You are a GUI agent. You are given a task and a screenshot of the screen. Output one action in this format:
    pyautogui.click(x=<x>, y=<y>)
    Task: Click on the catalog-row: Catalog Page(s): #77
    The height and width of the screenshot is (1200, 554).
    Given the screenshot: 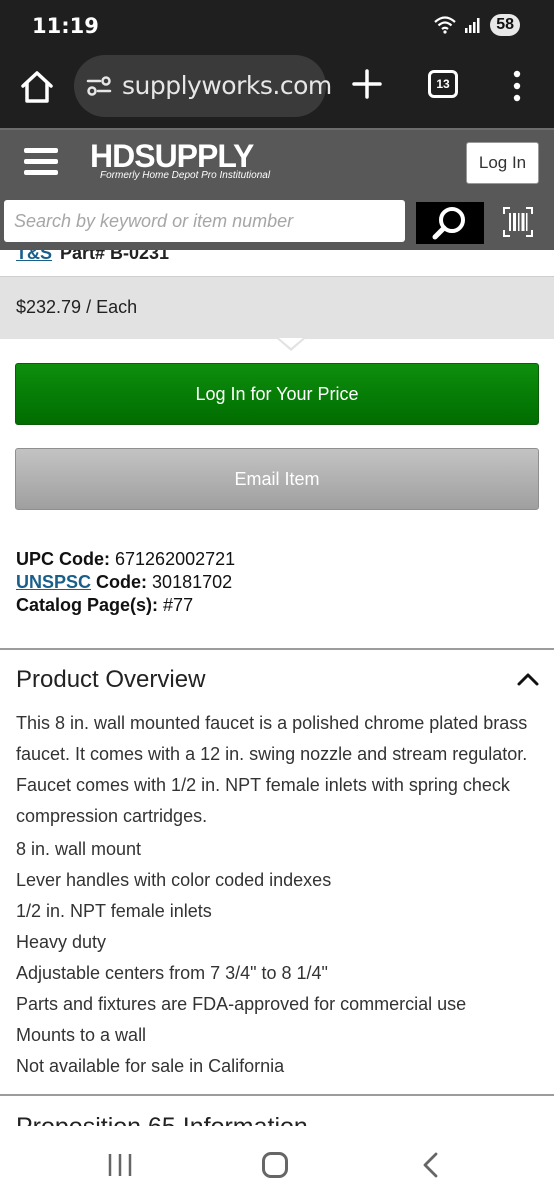 What is the action you would take?
    pyautogui.click(x=125, y=605)
    